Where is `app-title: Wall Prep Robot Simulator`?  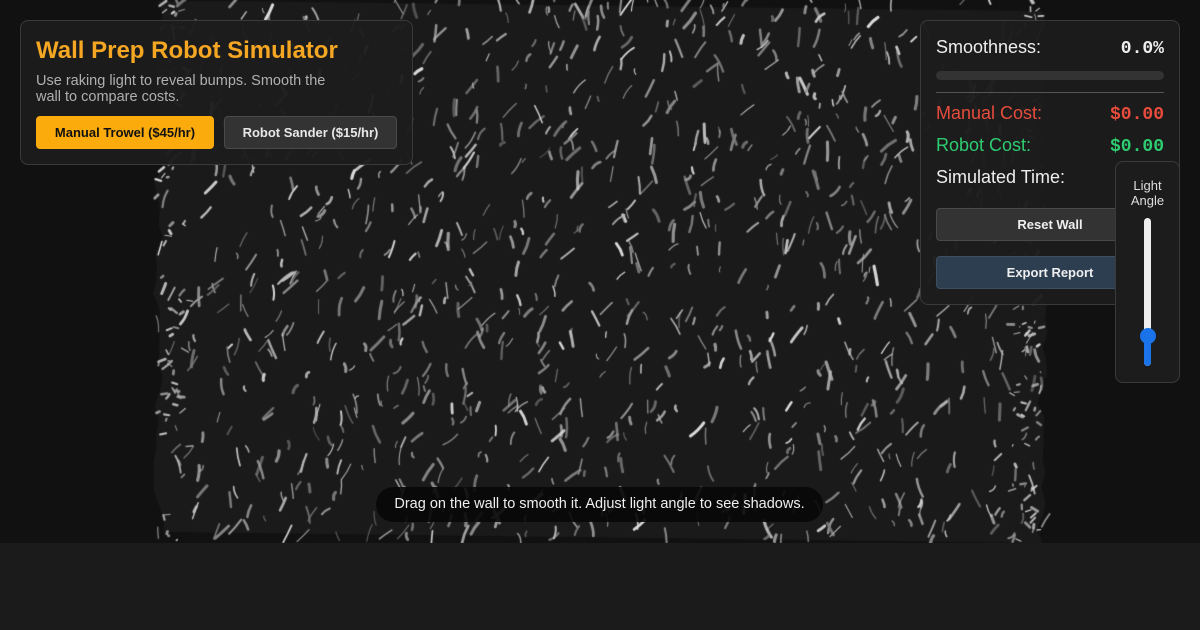 app-title: Wall Prep Robot Simulator is located at coordinates (187, 50).